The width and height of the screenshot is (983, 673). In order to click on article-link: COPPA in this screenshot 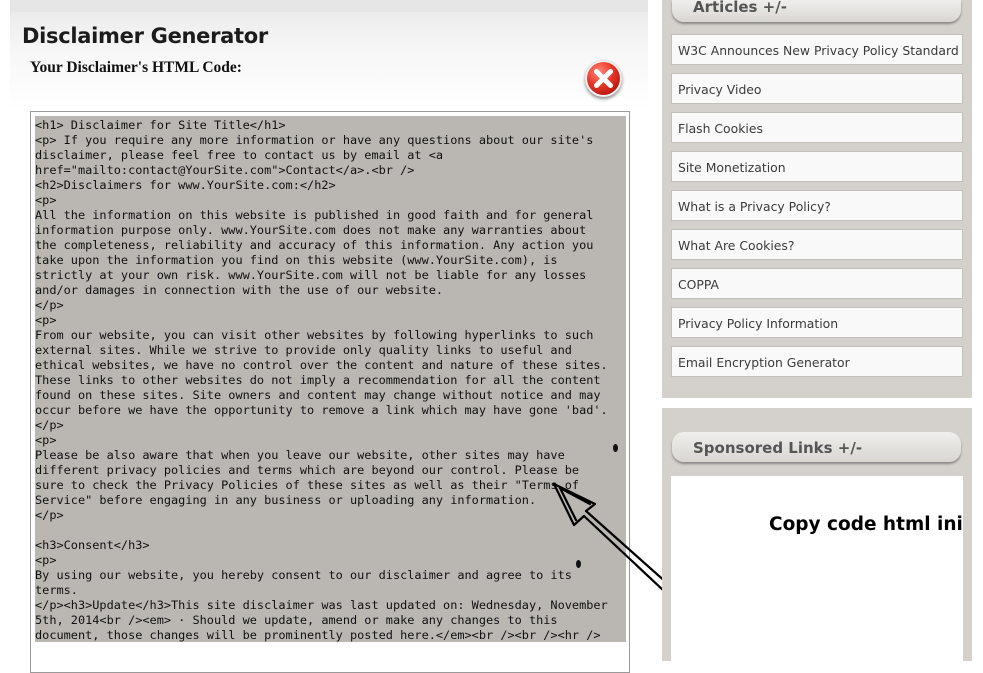, I will do `click(817, 283)`.